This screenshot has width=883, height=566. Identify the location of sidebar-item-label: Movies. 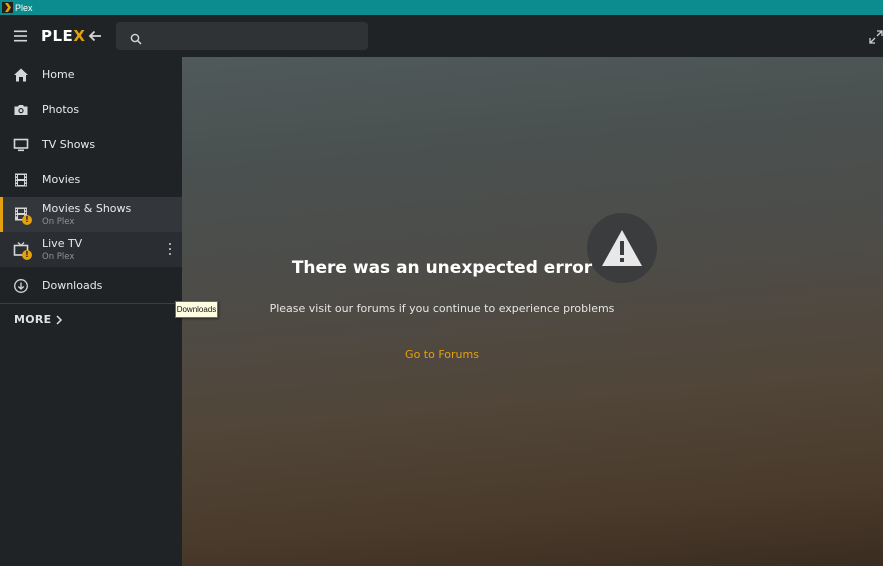
(61, 179).